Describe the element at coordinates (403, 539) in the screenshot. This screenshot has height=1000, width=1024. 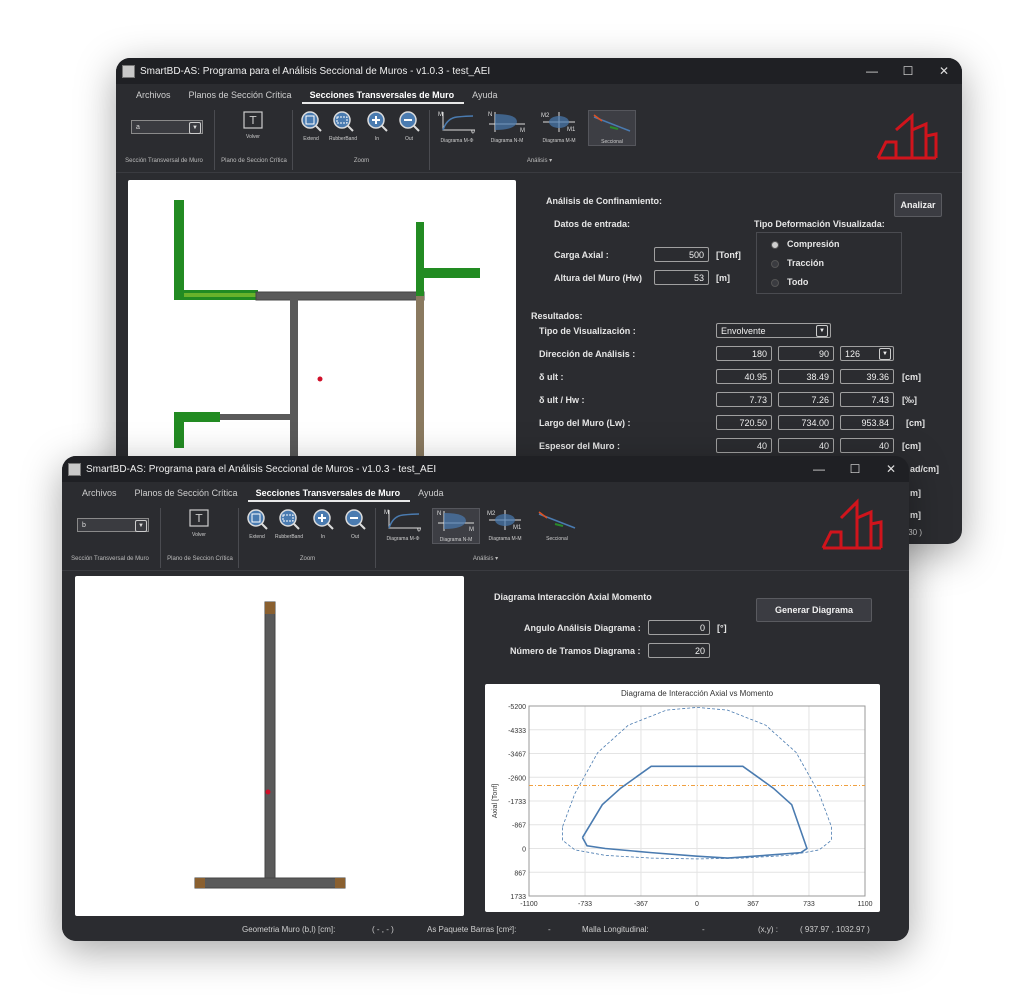
I see `diagram-m-phi-label: Diagrama M-Φ` at that location.